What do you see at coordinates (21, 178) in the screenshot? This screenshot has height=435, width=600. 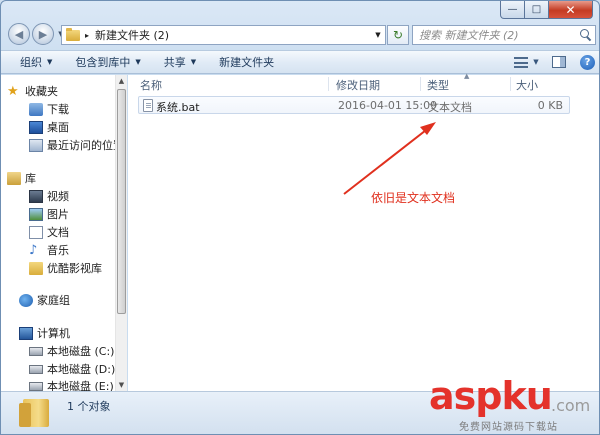 I see `nav-libraries: 库` at bounding box center [21, 178].